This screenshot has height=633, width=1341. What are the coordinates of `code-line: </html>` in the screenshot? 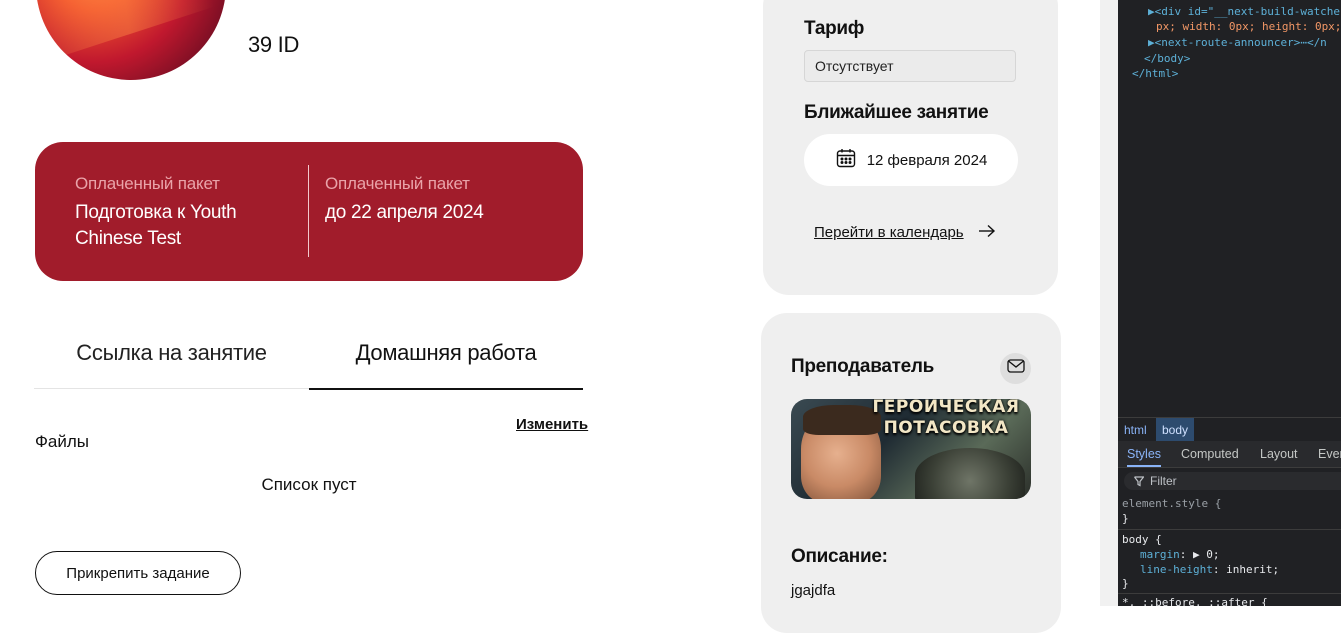 It's located at (1155, 73).